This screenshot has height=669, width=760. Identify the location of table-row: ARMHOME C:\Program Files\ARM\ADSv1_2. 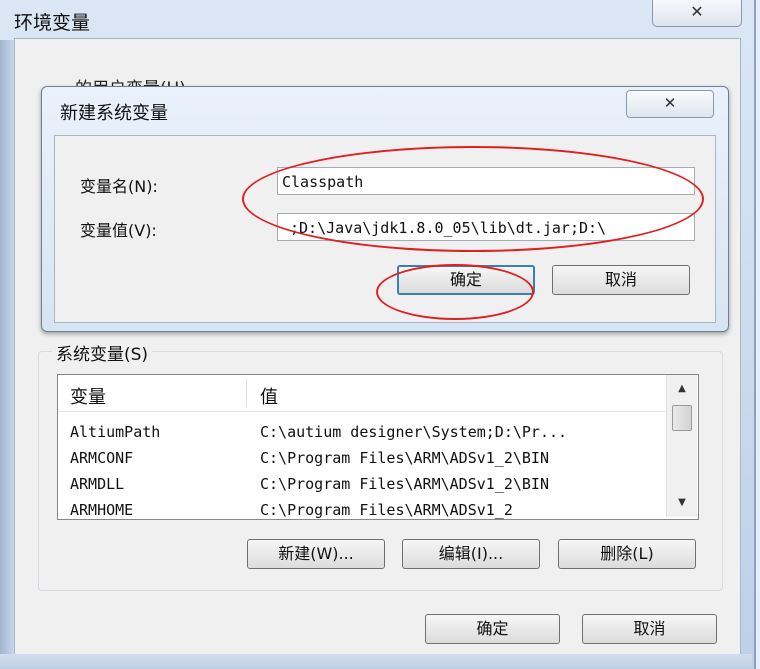
(362, 508).